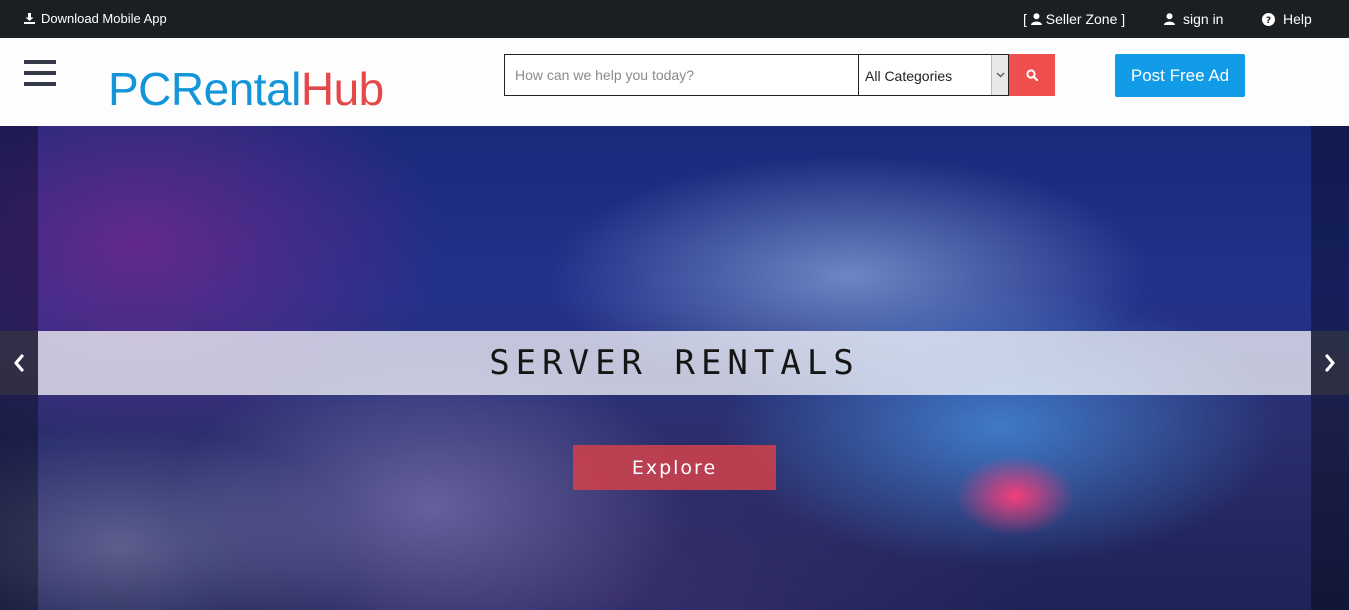  Describe the element at coordinates (999, 75) in the screenshot. I see `chevron-down-icon` at that location.